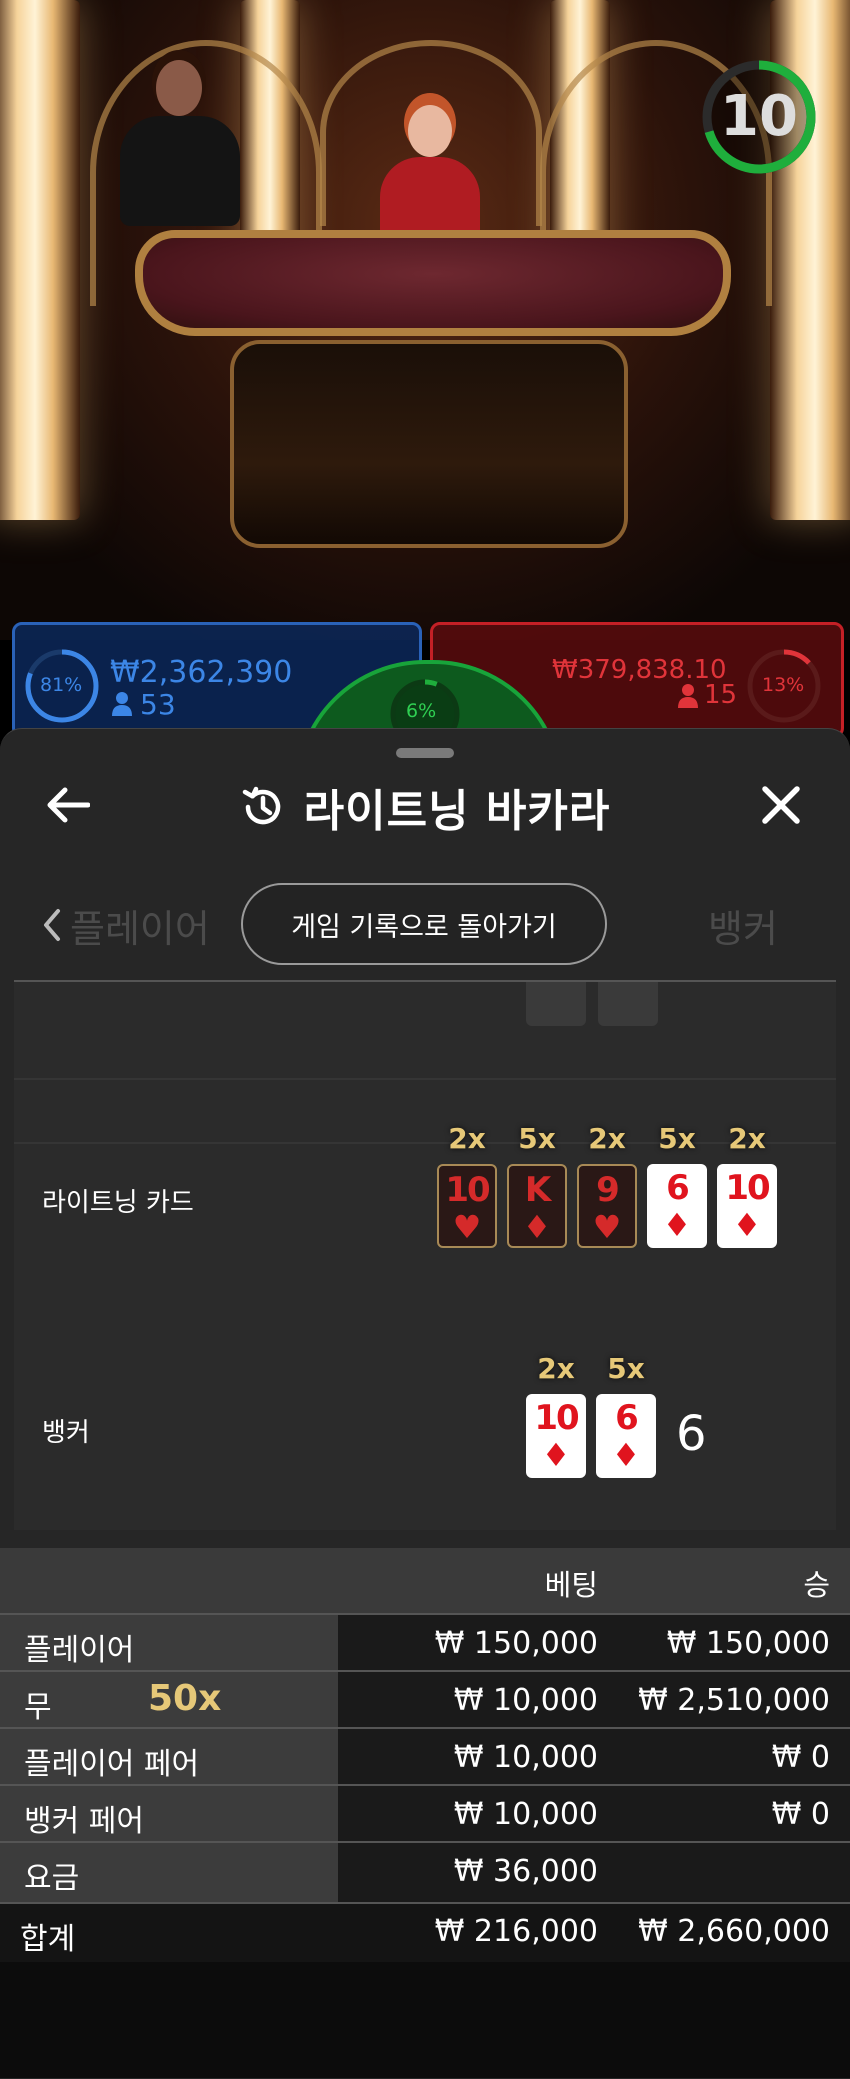 This screenshot has width=850, height=2079. Describe the element at coordinates (140, 929) in the screenshot. I see `ghost-player-label: 플레이어` at that location.